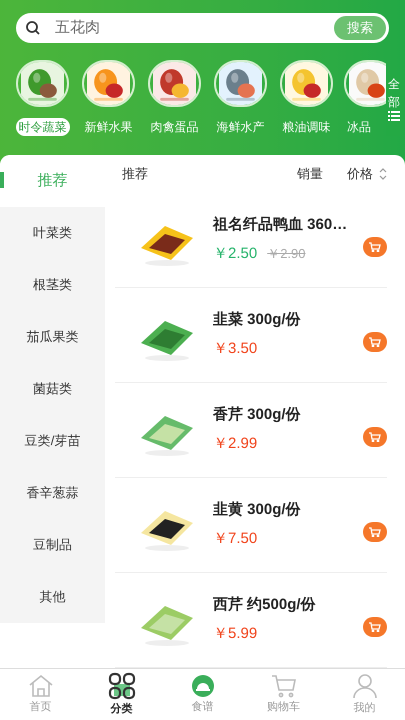  I want to click on sort-tab: 销量, so click(310, 174).